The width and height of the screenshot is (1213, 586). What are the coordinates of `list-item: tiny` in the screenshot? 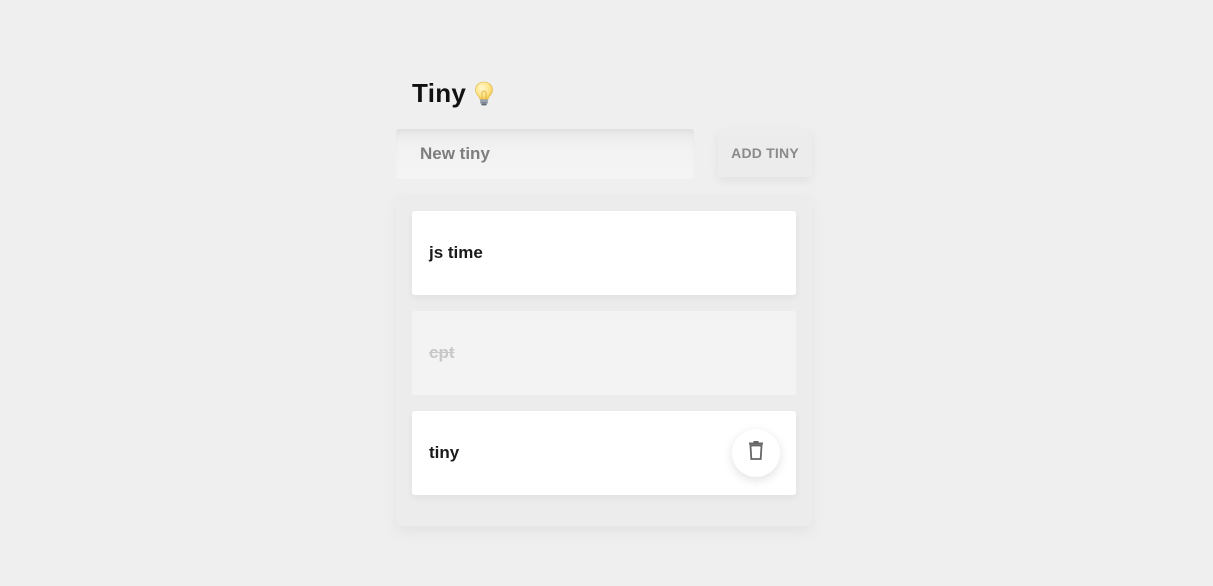 It's located at (604, 453).